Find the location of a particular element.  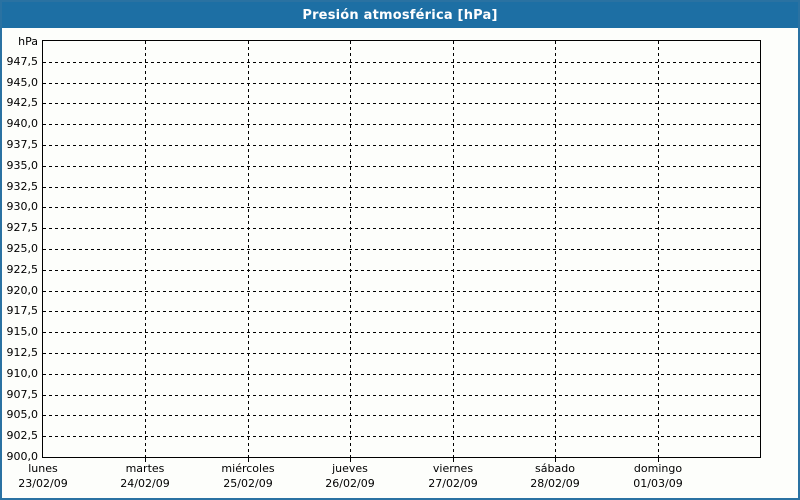

x-day-label: domingo 01/03/09 is located at coordinates (658, 476).